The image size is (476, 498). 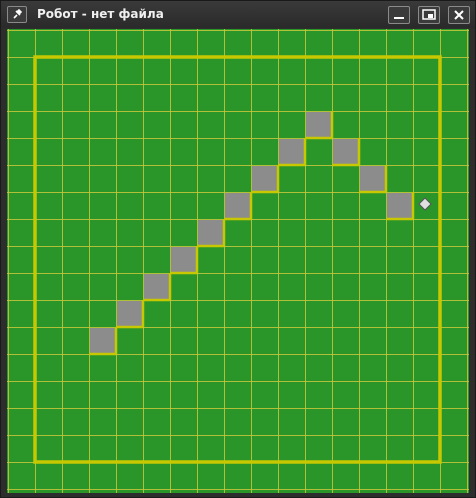 I want to click on restore-icon, so click(x=429, y=14).